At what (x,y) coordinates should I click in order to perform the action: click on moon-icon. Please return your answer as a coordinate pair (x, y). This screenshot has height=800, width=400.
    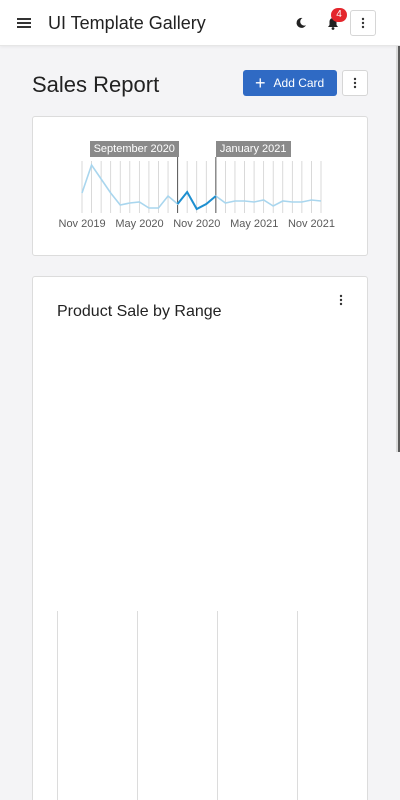
    Looking at the image, I should click on (301, 23).